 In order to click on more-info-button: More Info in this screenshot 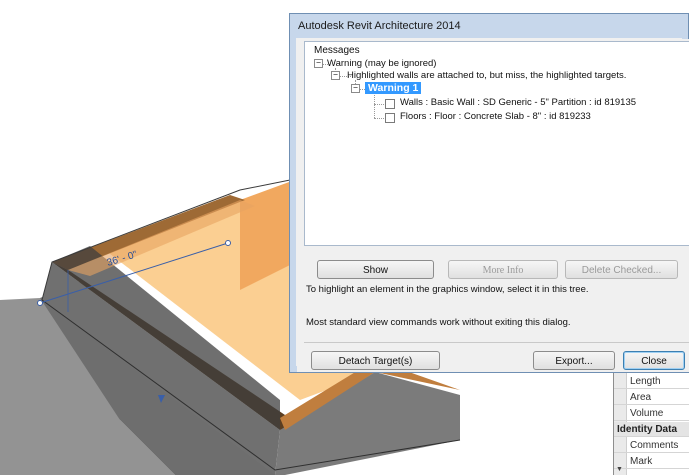, I will do `click(503, 269)`.